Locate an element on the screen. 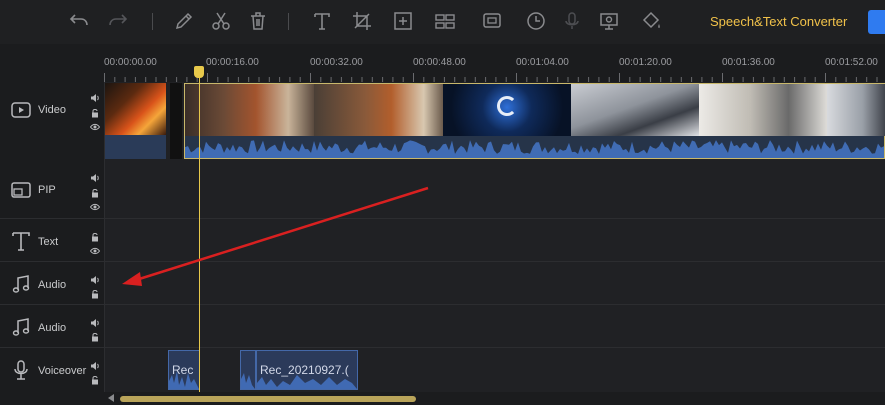  track-header-pip: PIP is located at coordinates (52, 189).